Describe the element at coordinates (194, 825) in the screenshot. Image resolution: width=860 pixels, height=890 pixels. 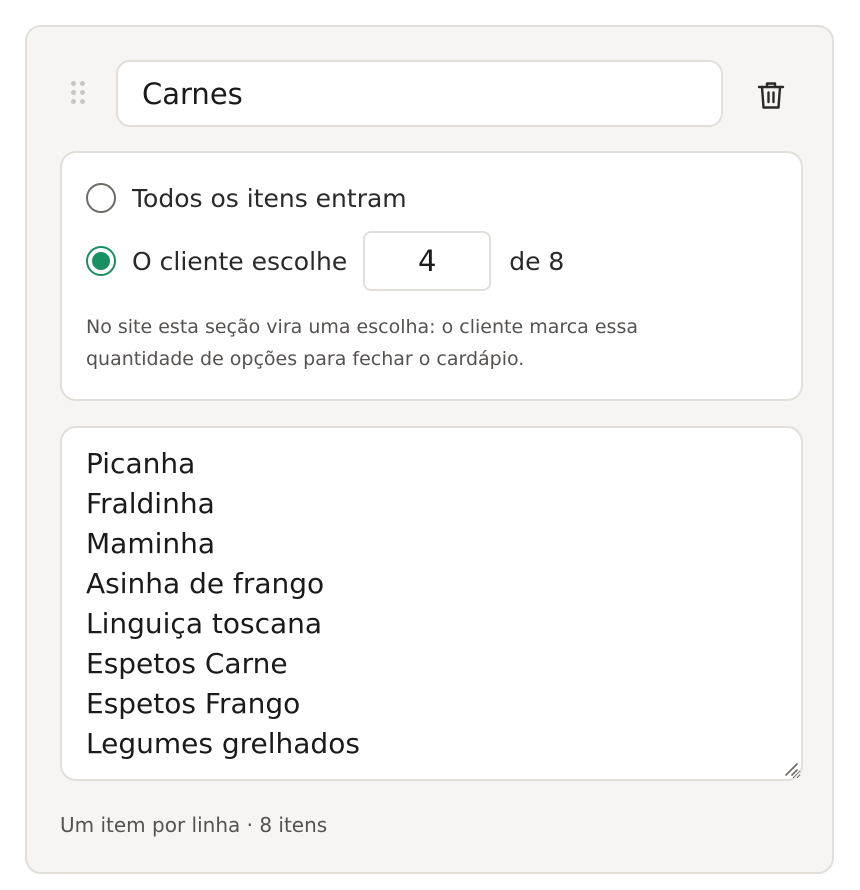
I see `items-count-note: Um item por linha · 8 itens` at that location.